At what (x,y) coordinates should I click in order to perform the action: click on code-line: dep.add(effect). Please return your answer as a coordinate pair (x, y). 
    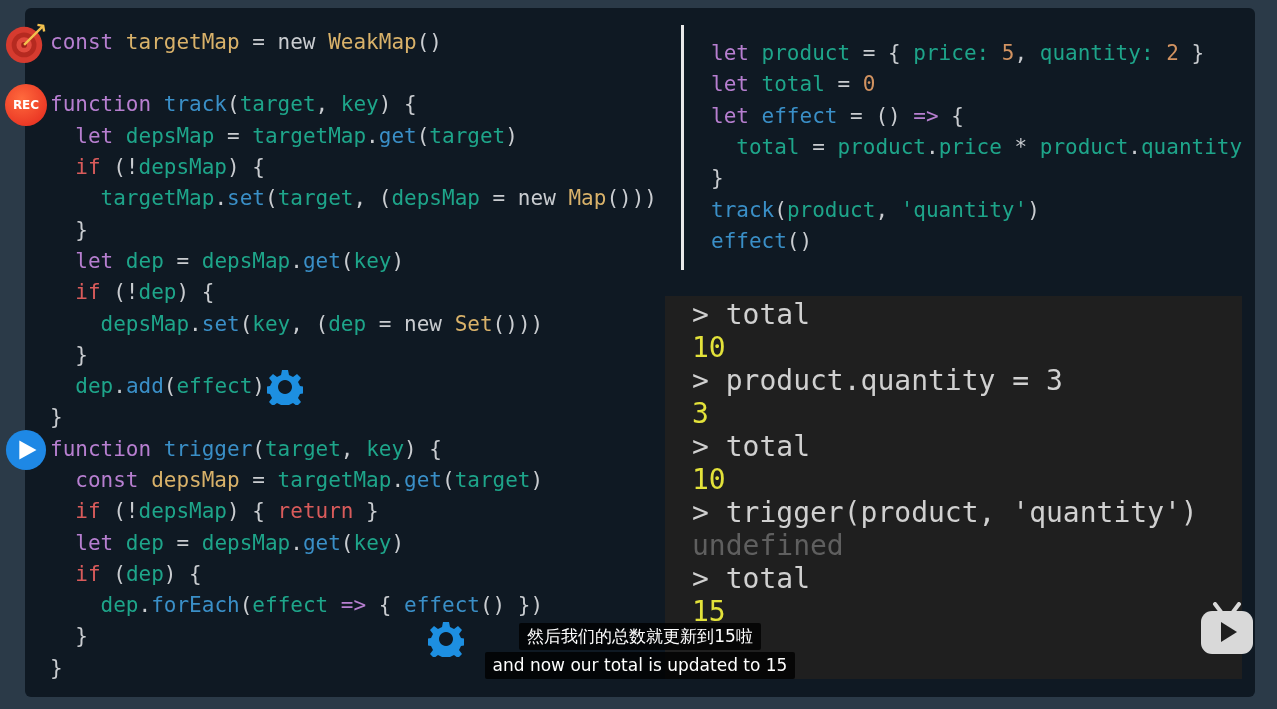
    Looking at the image, I should click on (169, 387).